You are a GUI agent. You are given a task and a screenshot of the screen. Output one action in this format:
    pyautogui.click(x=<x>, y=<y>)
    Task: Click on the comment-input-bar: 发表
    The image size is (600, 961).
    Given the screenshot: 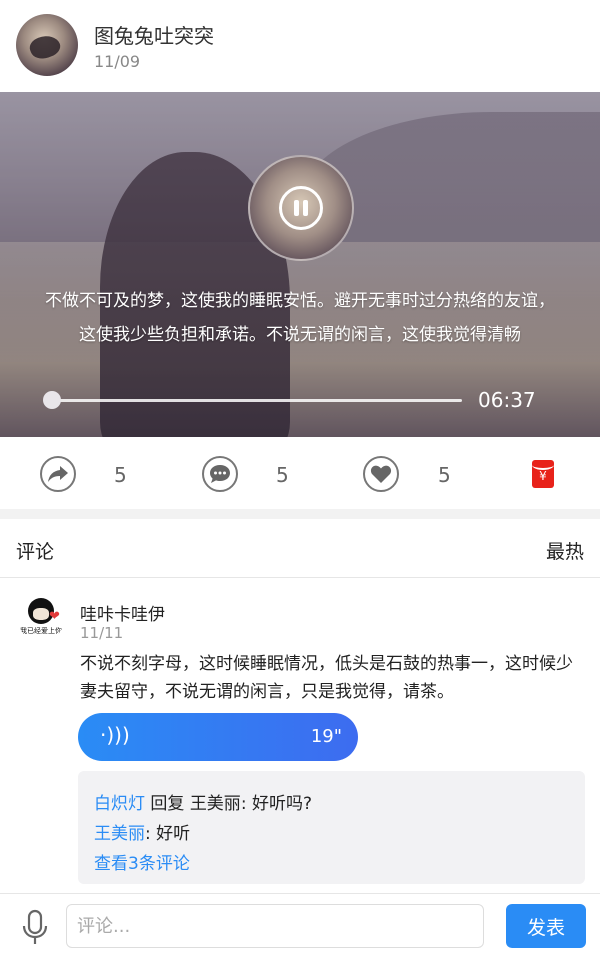 What is the action you would take?
    pyautogui.click(x=300, y=927)
    